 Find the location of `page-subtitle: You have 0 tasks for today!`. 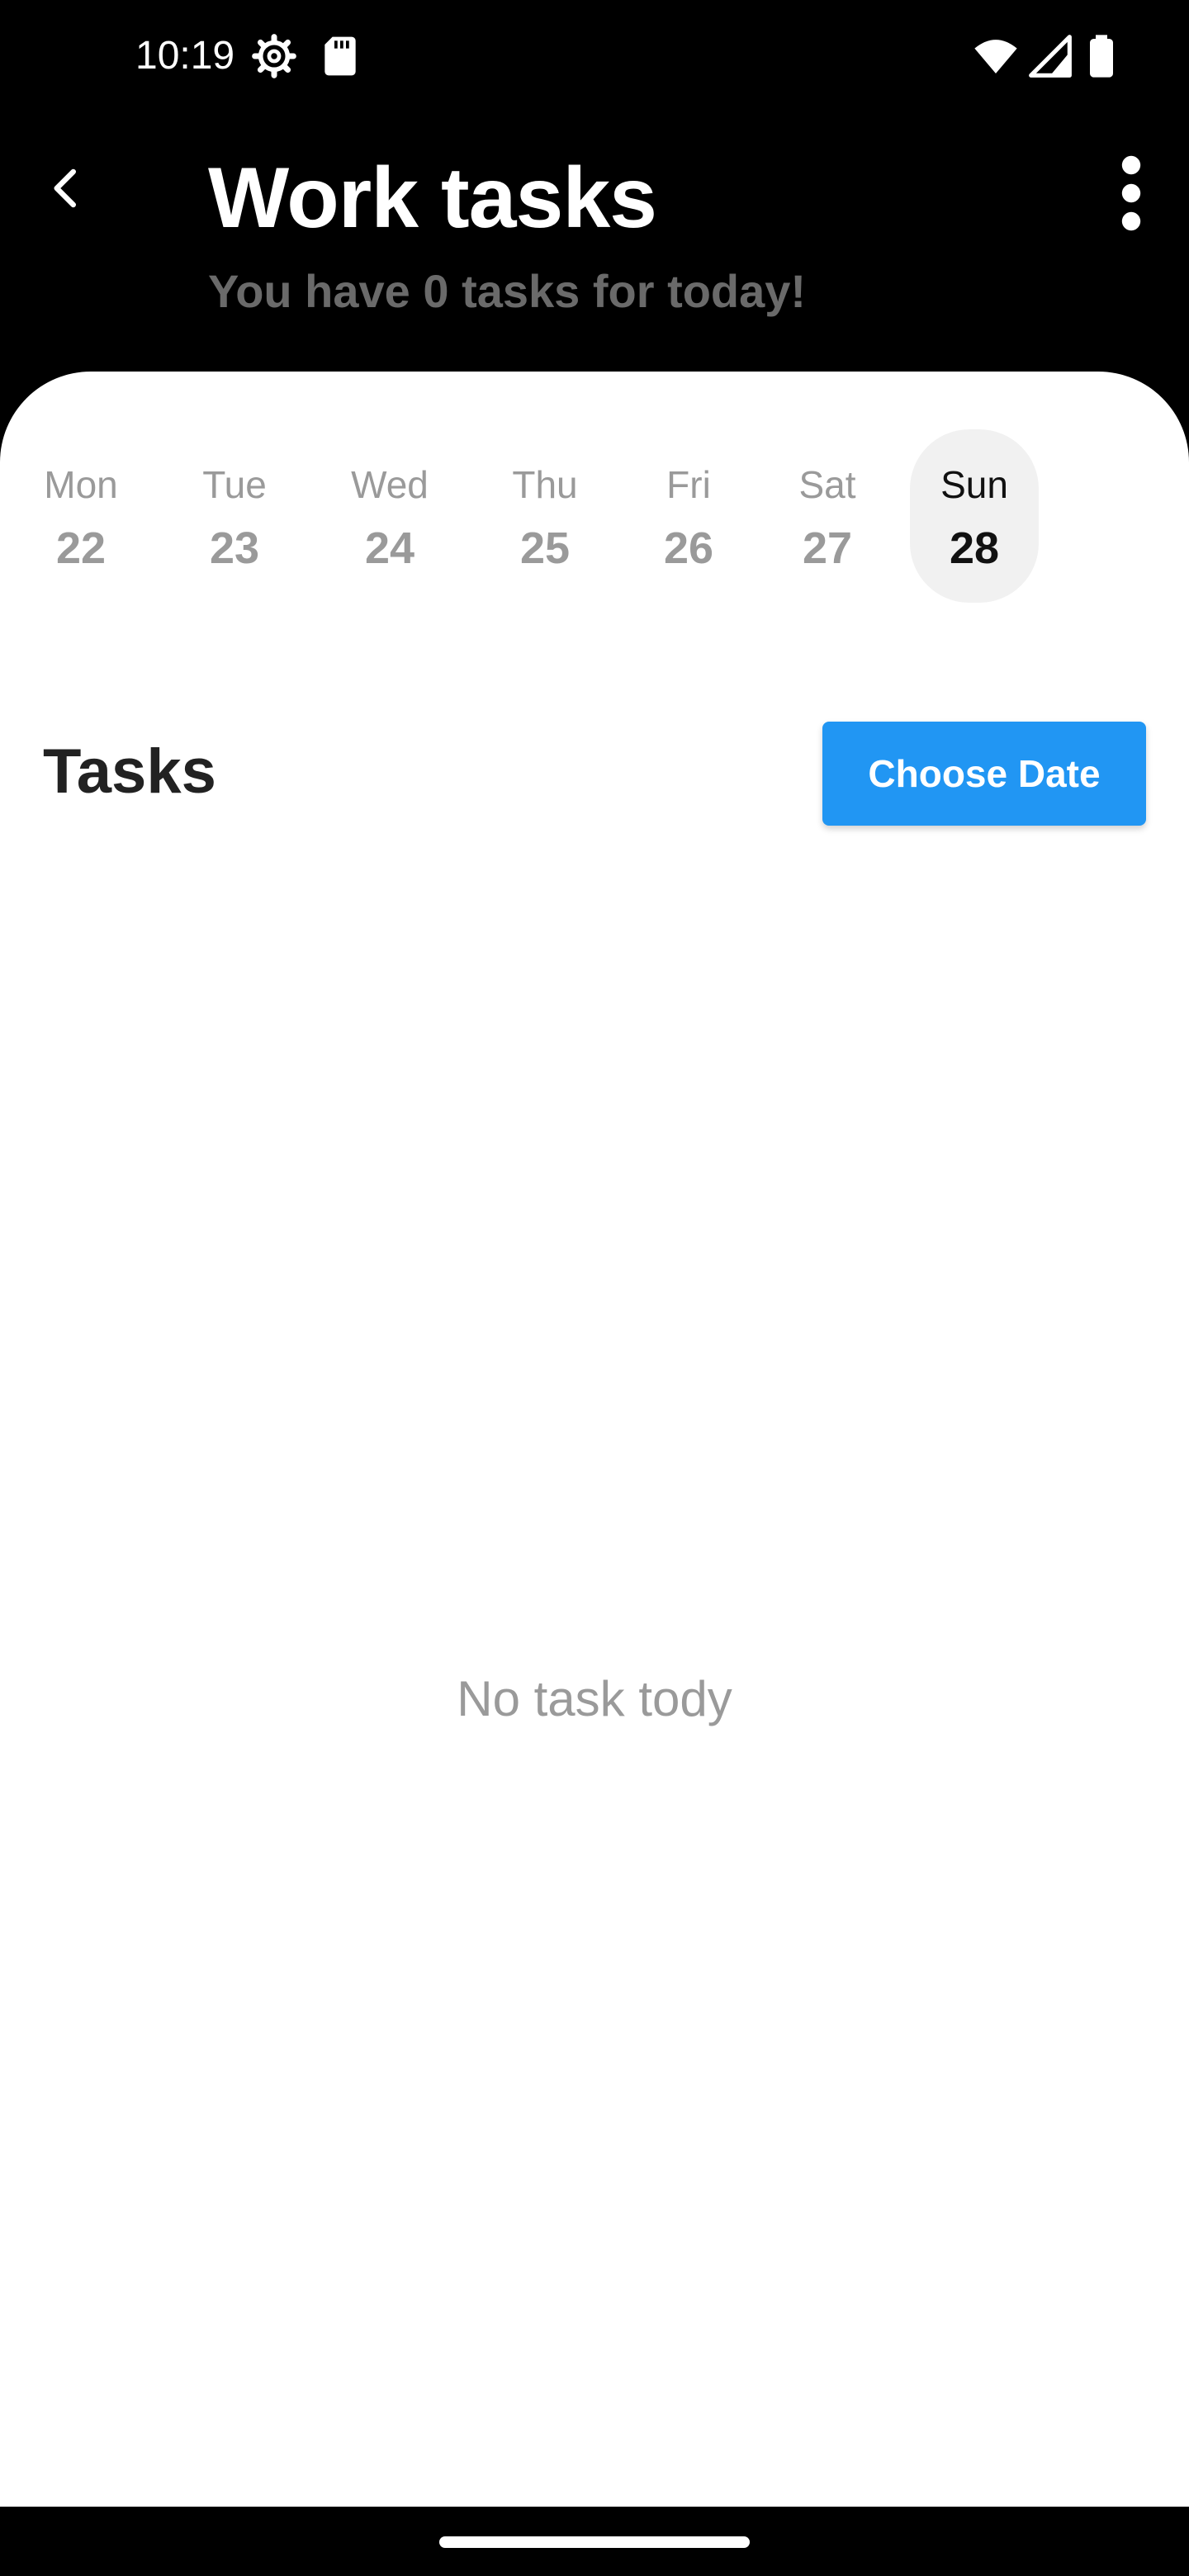

page-subtitle: You have 0 tasks for today! is located at coordinates (507, 291).